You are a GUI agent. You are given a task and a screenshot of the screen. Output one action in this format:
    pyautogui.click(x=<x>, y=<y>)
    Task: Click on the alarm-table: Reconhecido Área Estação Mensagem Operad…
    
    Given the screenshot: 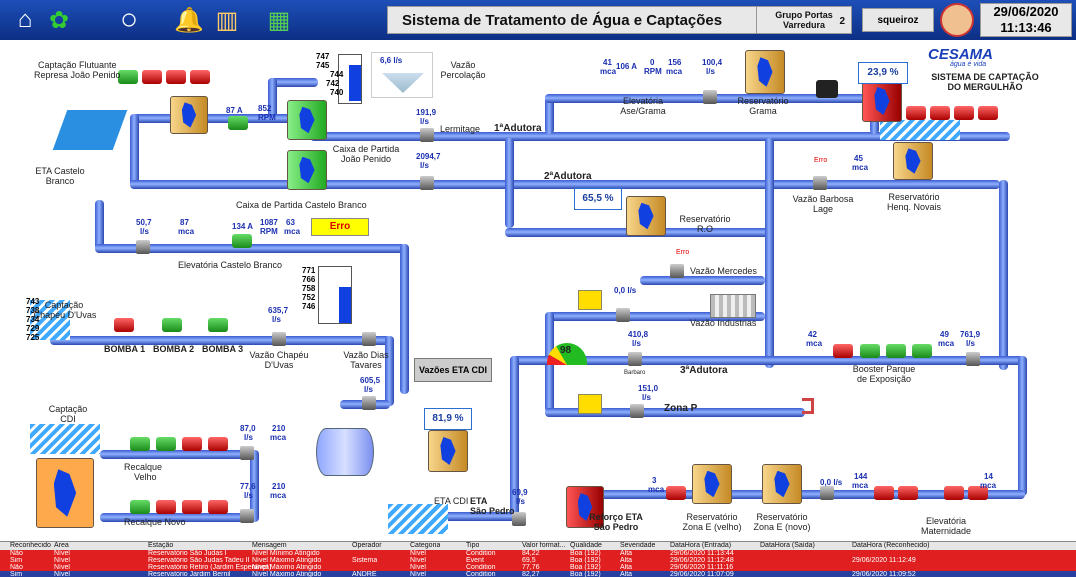 What is the action you would take?
    pyautogui.click(x=538, y=559)
    